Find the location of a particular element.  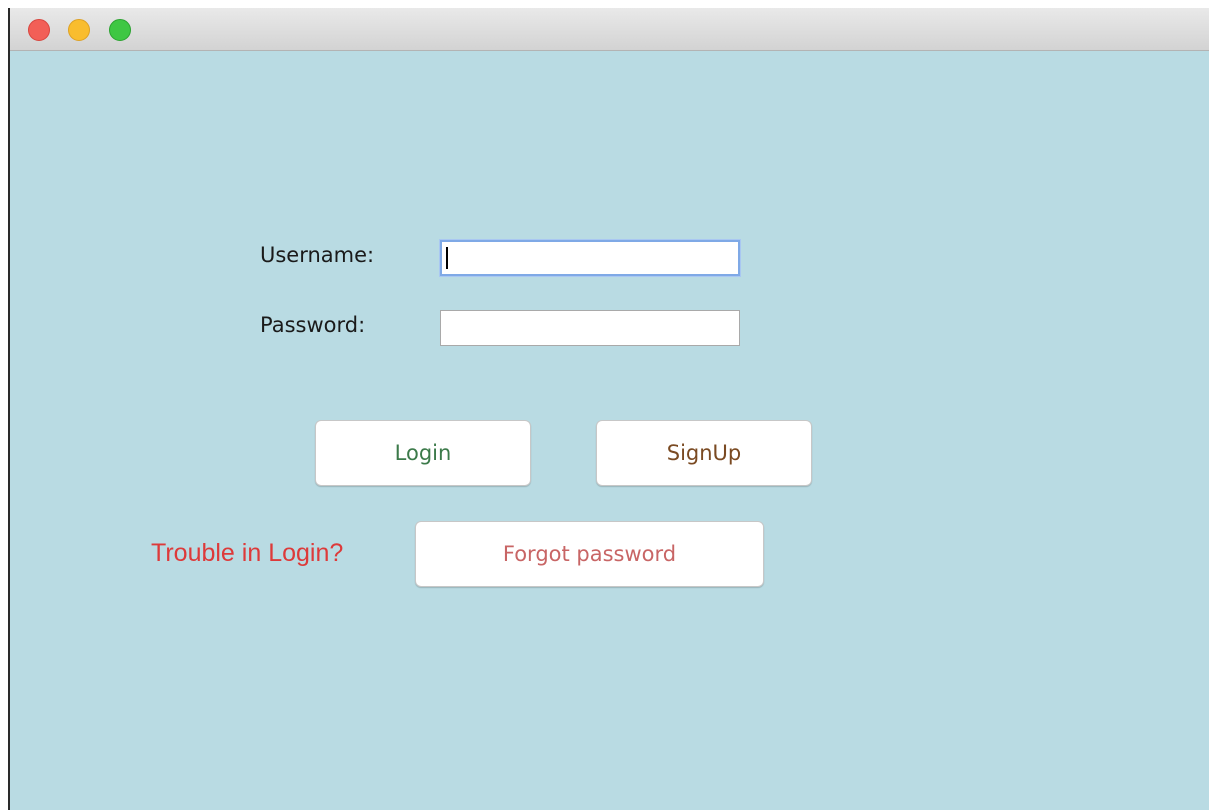

password-field is located at coordinates (590, 328).